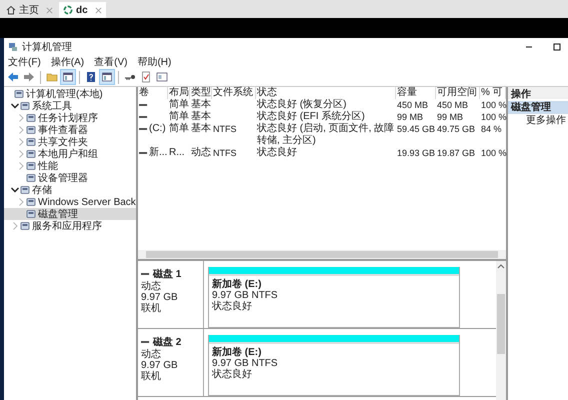 The image size is (568, 400). What do you see at coordinates (70, 226) in the screenshot?
I see `tree-item: 服务和应用程序` at bounding box center [70, 226].